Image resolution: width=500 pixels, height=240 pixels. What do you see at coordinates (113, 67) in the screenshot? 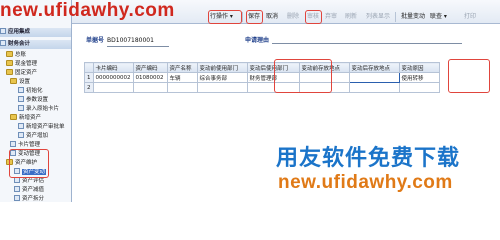
I see `grid-header-card-code: 卡片编码` at bounding box center [113, 67].